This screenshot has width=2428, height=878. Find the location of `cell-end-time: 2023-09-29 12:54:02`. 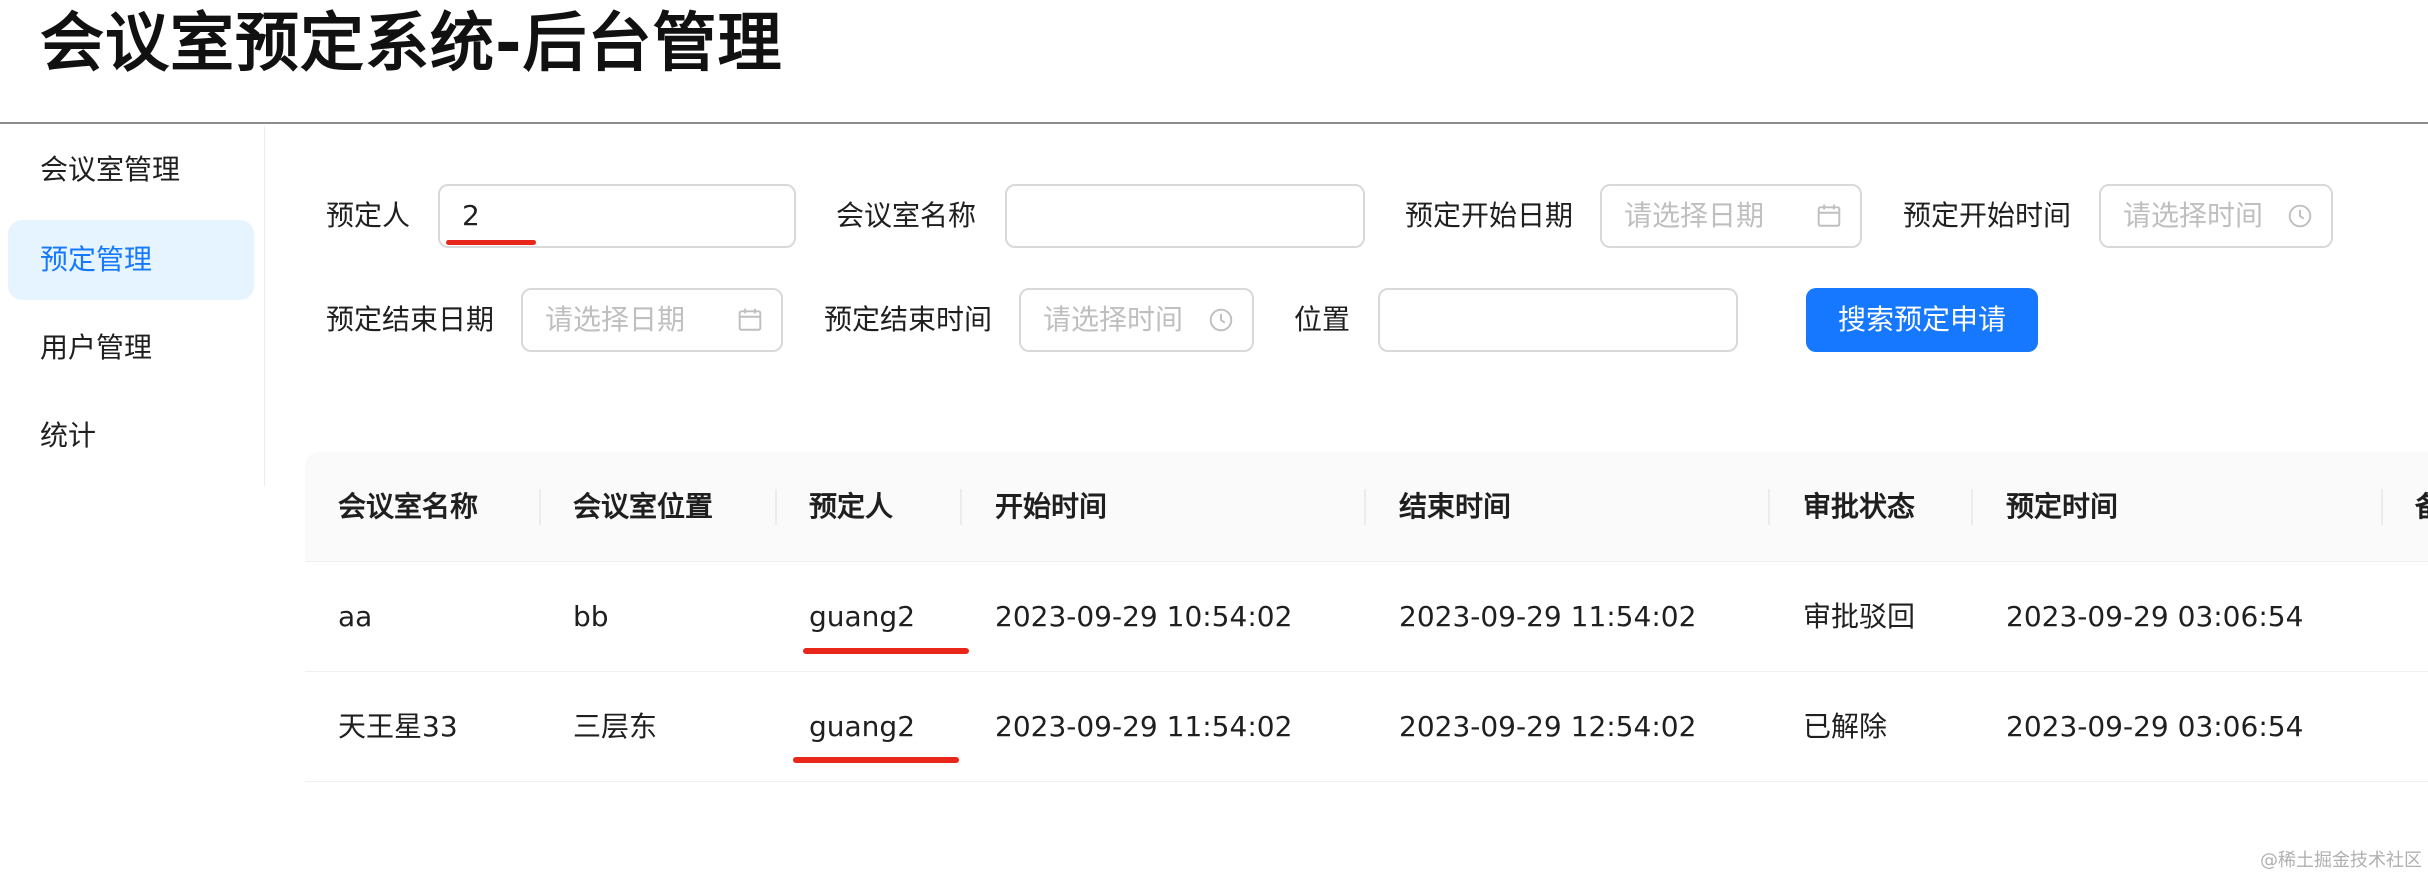

cell-end-time: 2023-09-29 12:54:02 is located at coordinates (1548, 726).